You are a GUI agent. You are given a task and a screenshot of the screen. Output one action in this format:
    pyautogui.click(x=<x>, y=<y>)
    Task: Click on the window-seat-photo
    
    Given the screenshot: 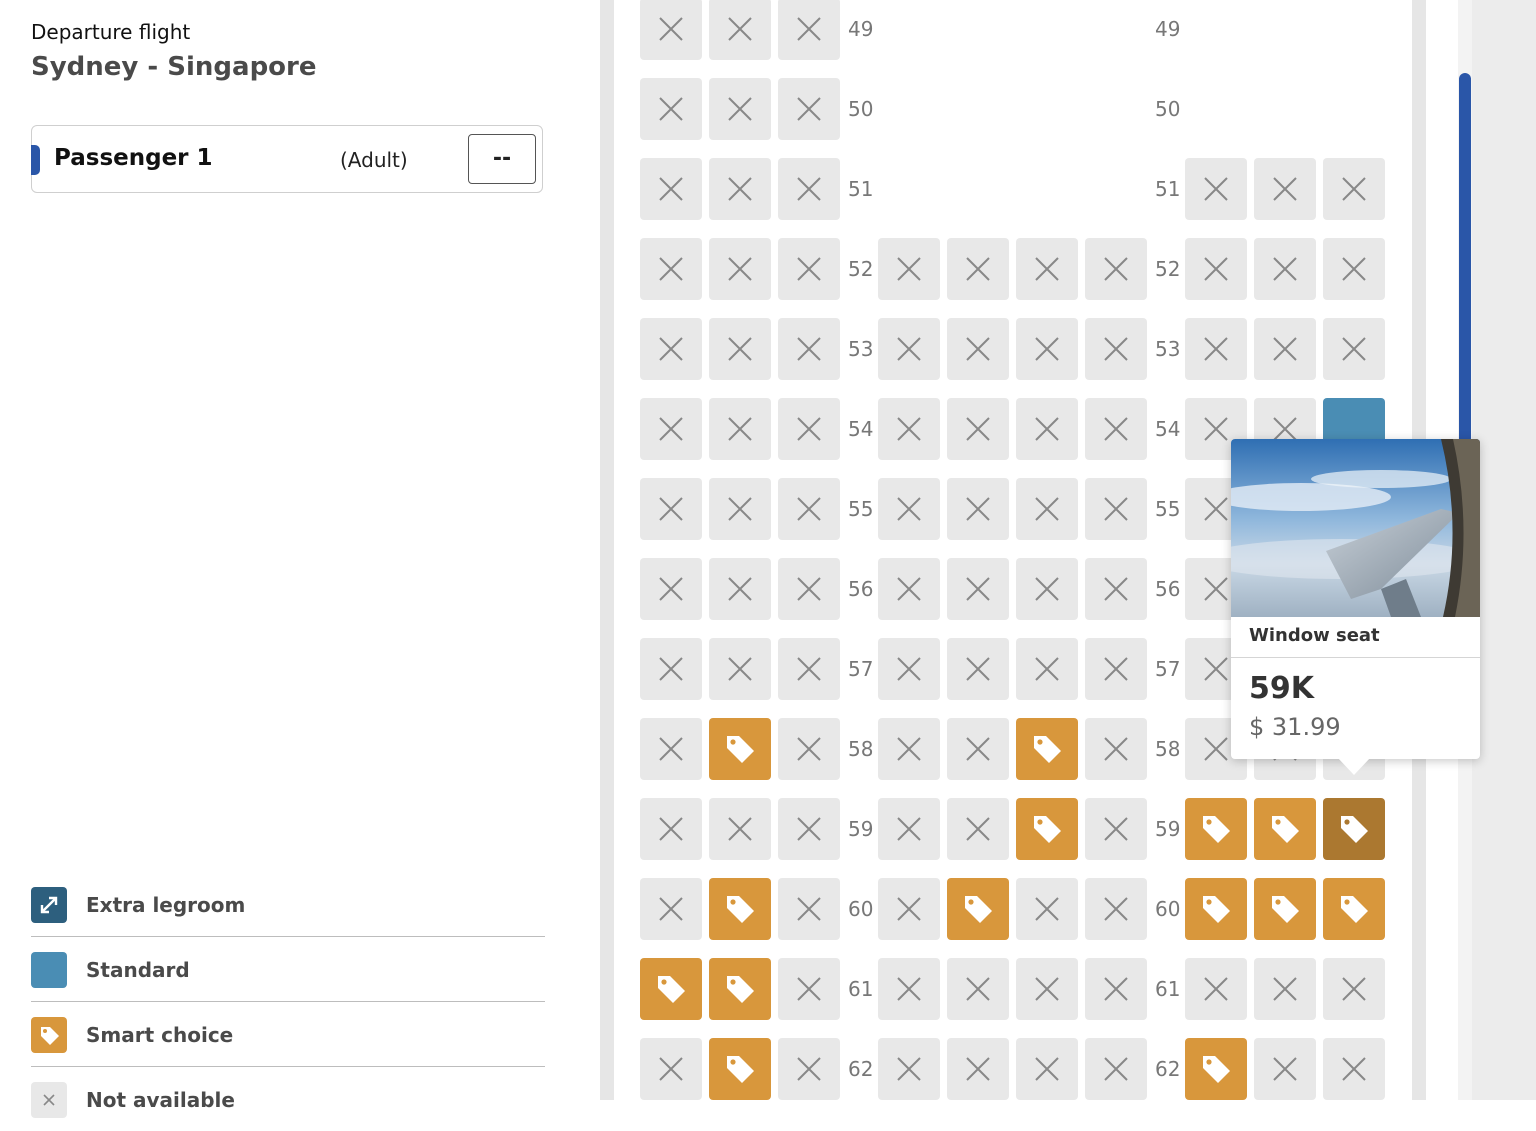 What is the action you would take?
    pyautogui.click(x=1355, y=528)
    